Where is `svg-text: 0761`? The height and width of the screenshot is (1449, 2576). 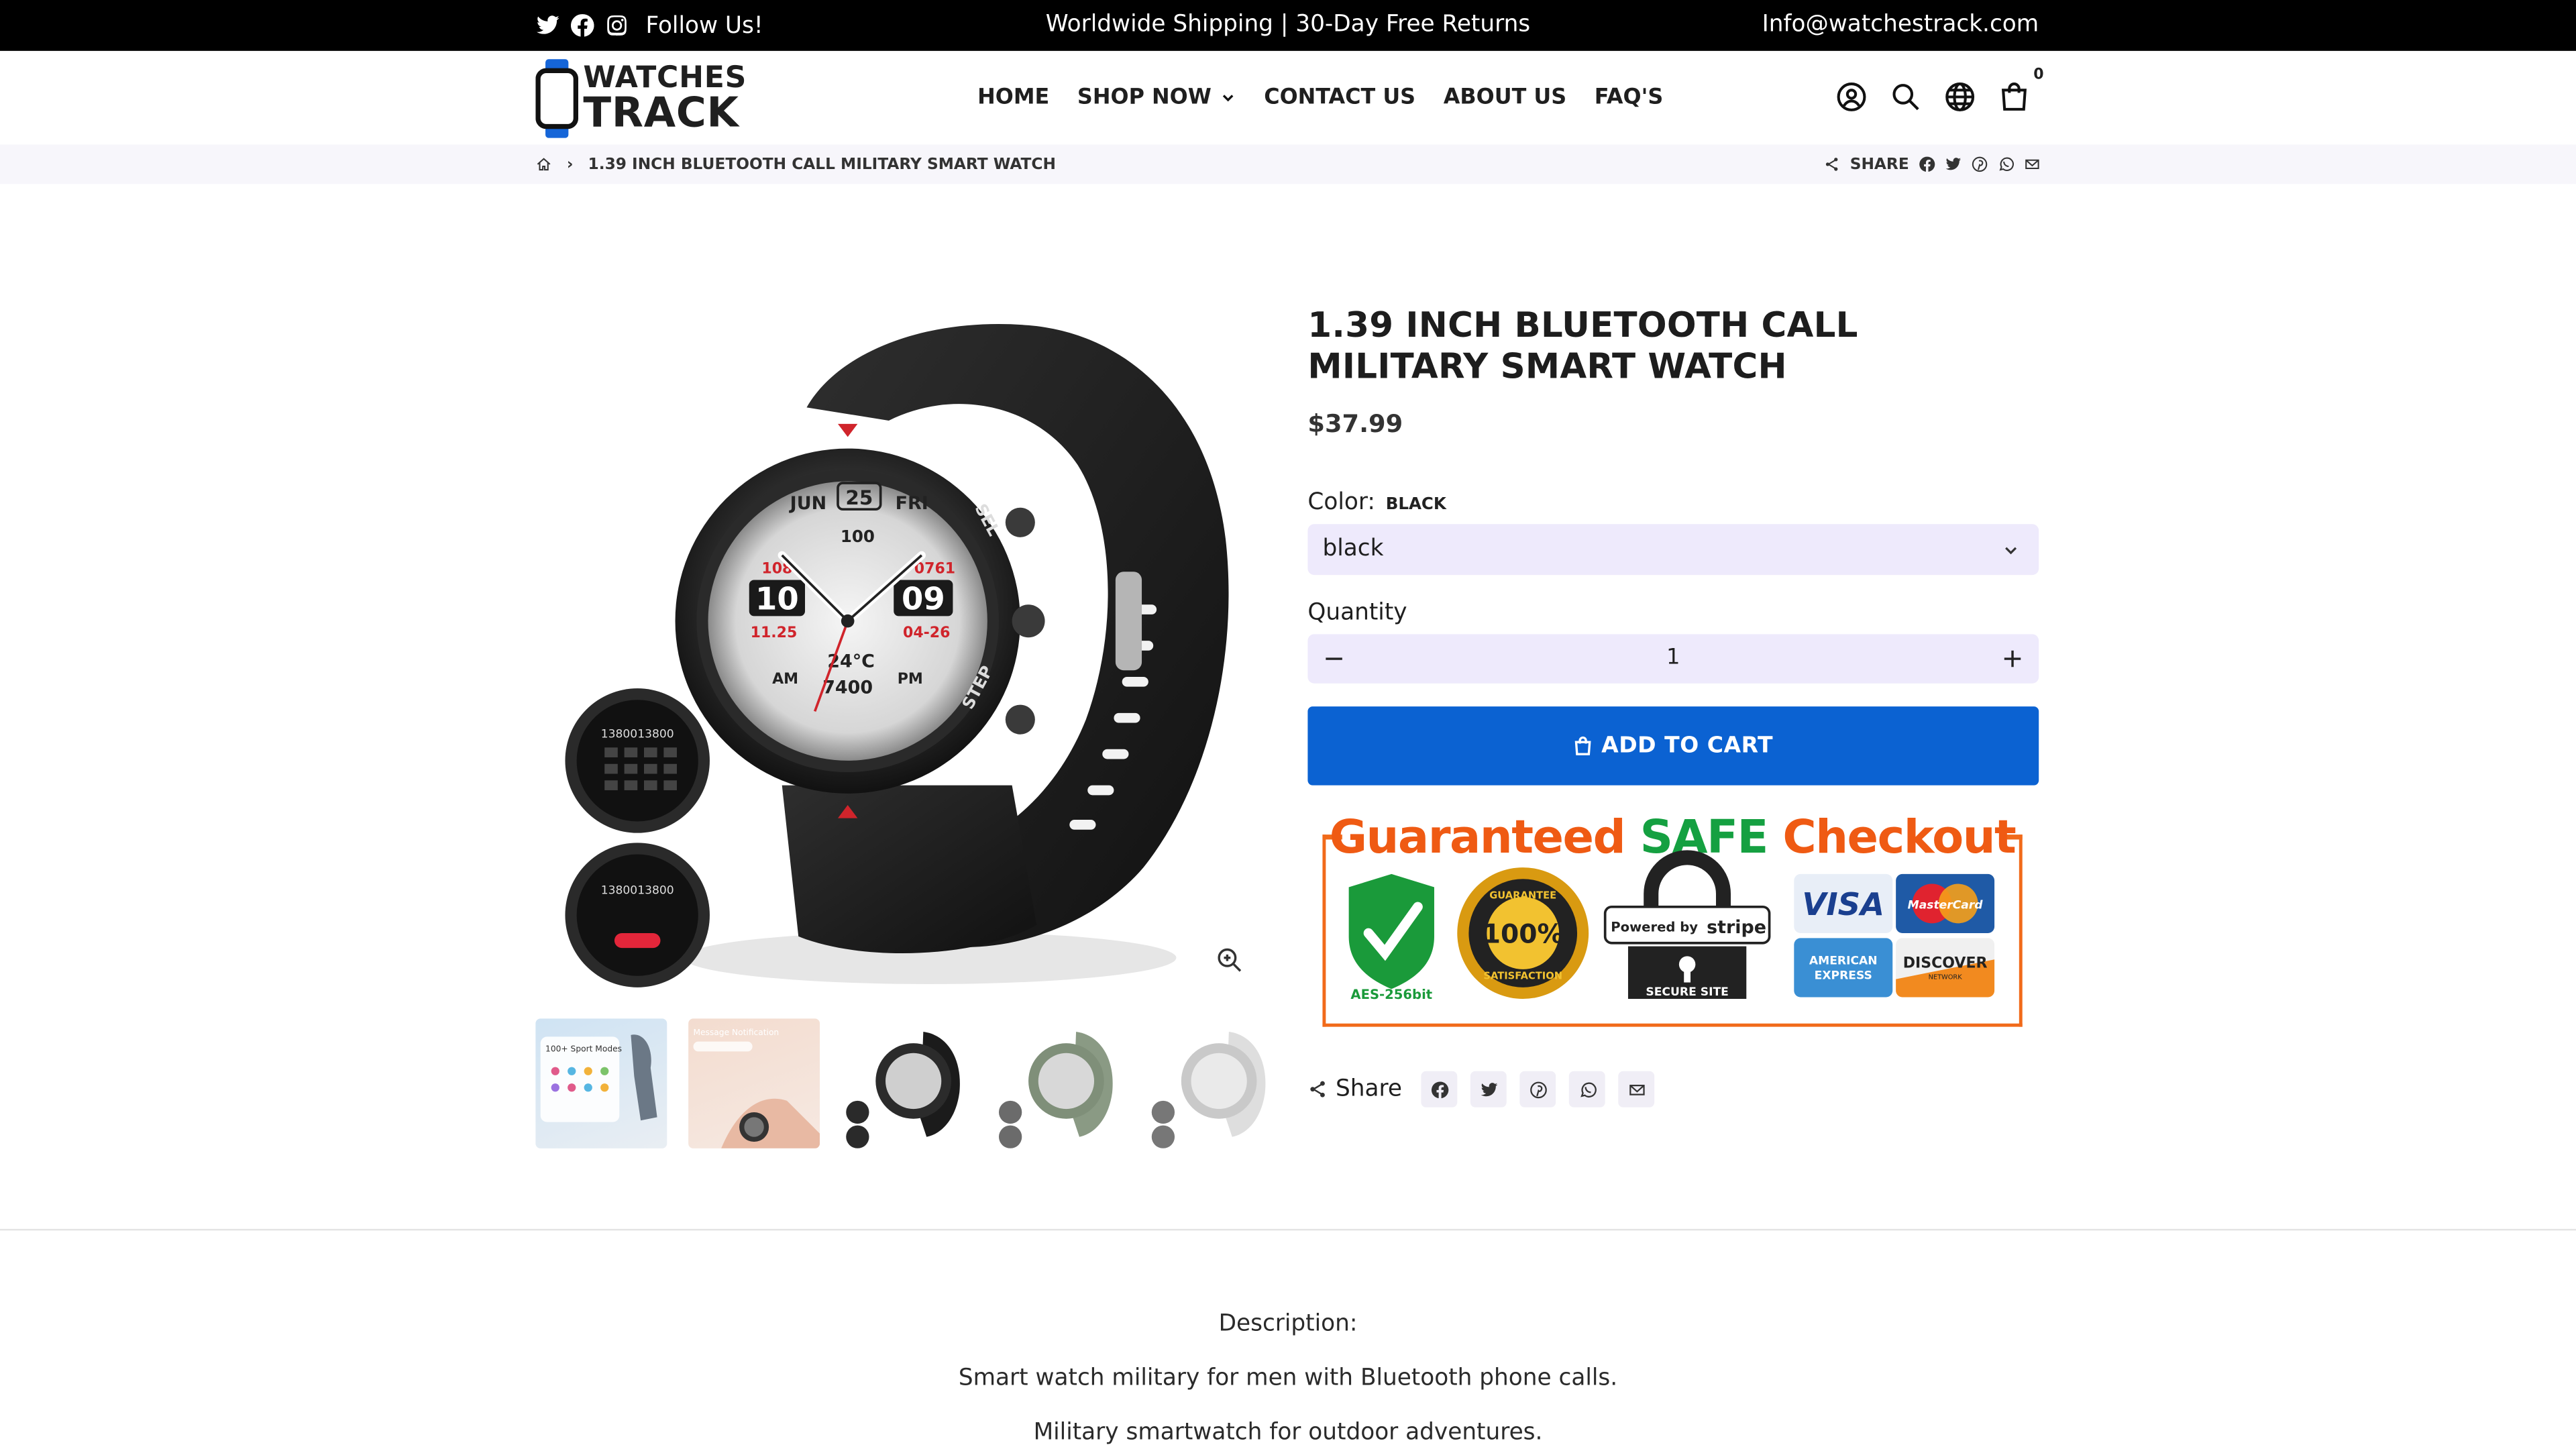
svg-text: 0761 is located at coordinates (934, 569).